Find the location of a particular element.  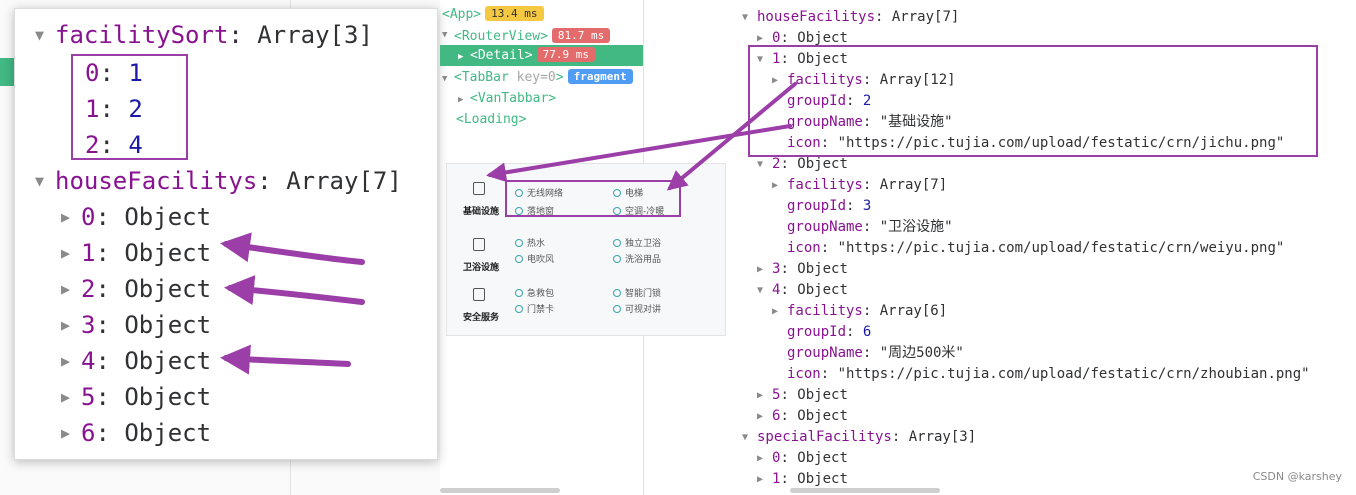

tree-node-router-view: ▼ <RouterView> 81.7 ms is located at coordinates (542, 35).